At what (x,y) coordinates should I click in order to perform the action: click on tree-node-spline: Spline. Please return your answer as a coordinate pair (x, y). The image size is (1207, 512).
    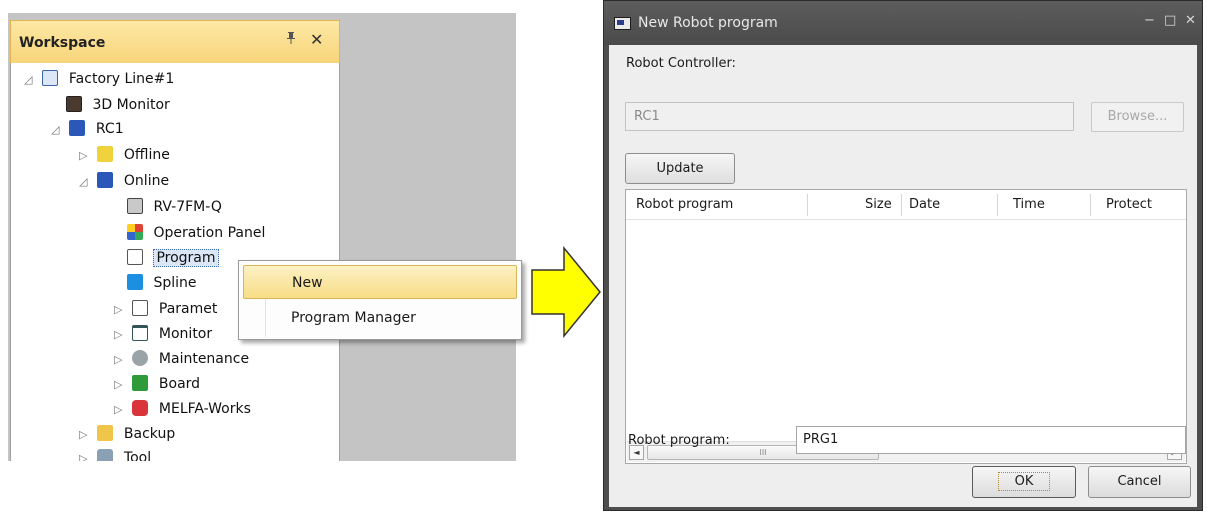
    Looking at the image, I should click on (162, 283).